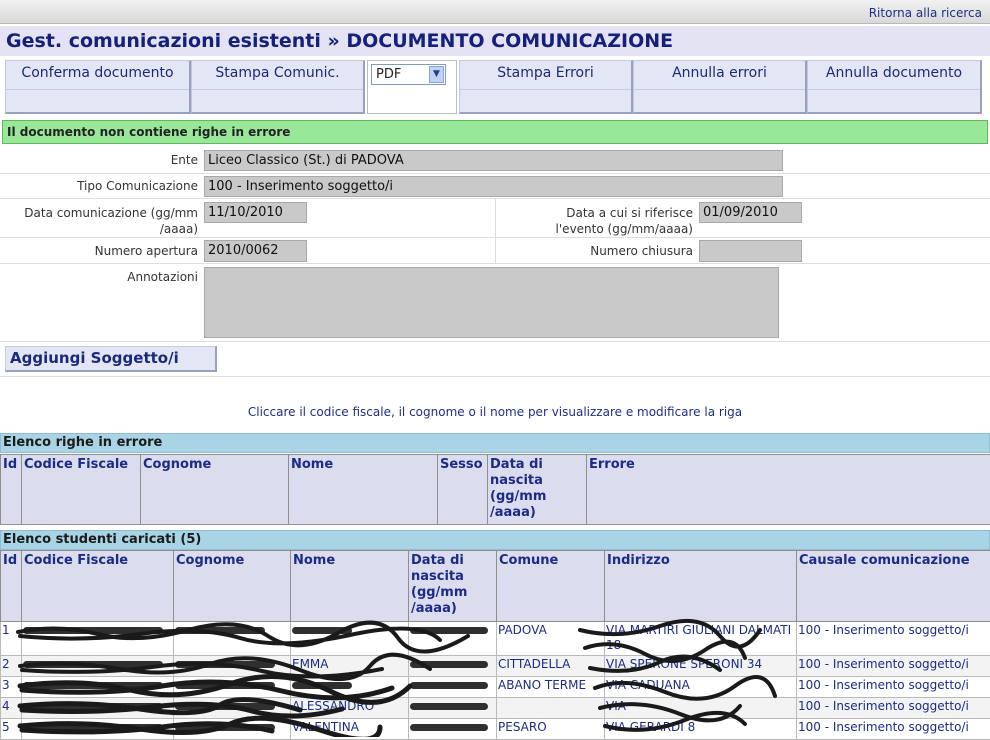  Describe the element at coordinates (595, 251) in the screenshot. I see `numero-chiusura-label: Numero chiusura` at that location.